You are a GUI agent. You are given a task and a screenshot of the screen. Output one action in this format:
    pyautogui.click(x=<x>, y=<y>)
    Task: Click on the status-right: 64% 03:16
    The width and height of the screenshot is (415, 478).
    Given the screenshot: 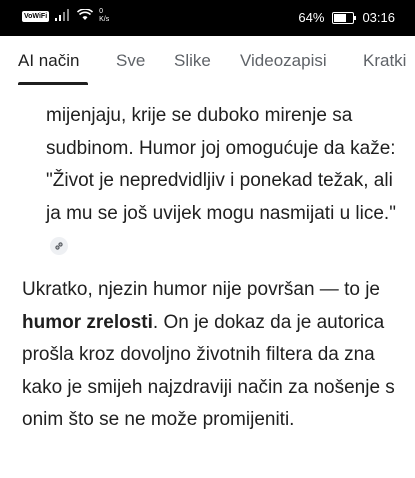 What is the action you would take?
    pyautogui.click(x=346, y=17)
    